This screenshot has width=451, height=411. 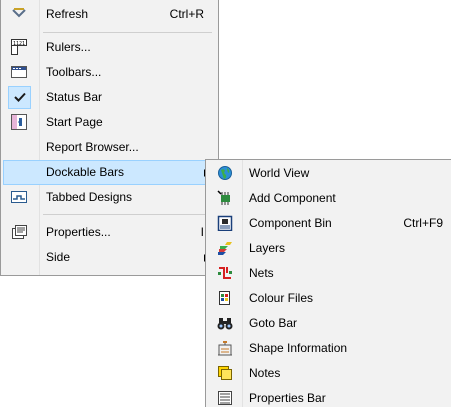 I want to click on shape-information-icon, so click(x=225, y=348).